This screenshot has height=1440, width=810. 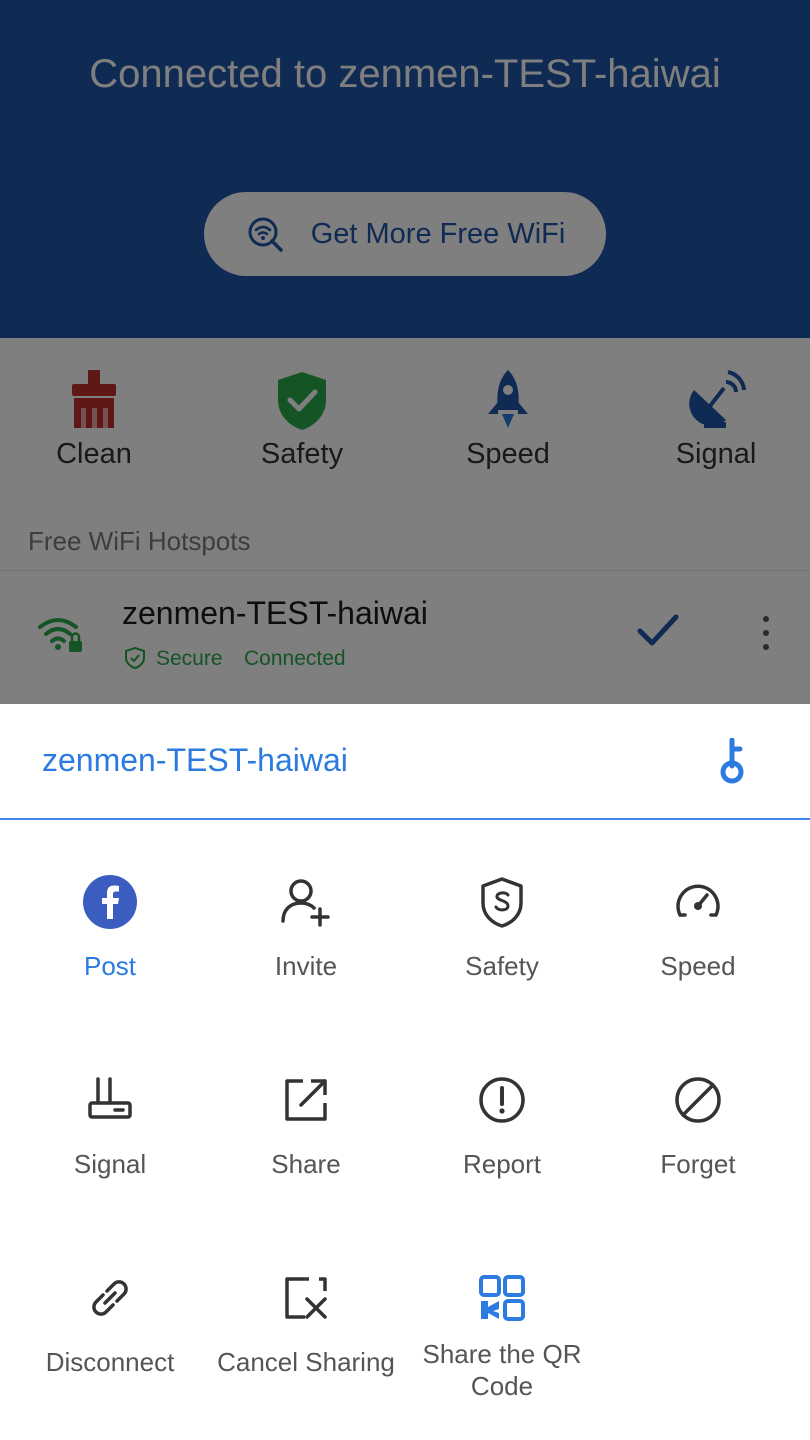 What do you see at coordinates (306, 966) in the screenshot?
I see `action-invite-label: Invite` at bounding box center [306, 966].